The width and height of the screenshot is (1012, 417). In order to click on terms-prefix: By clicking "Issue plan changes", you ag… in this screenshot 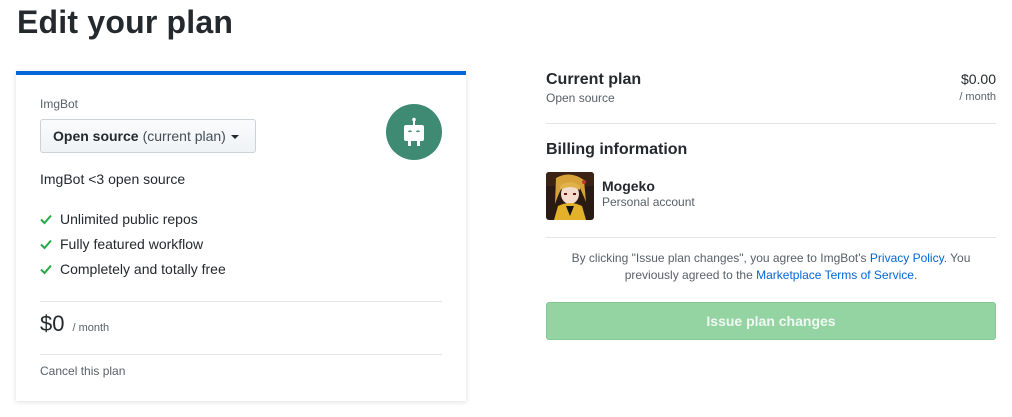, I will do `click(720, 258)`.